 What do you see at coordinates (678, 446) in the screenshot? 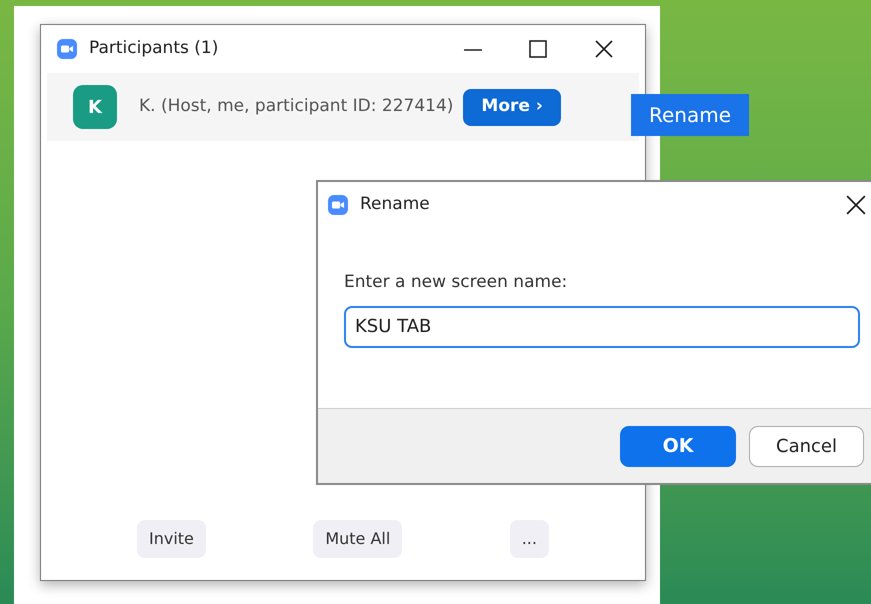
I see `ok-button: OK` at bounding box center [678, 446].